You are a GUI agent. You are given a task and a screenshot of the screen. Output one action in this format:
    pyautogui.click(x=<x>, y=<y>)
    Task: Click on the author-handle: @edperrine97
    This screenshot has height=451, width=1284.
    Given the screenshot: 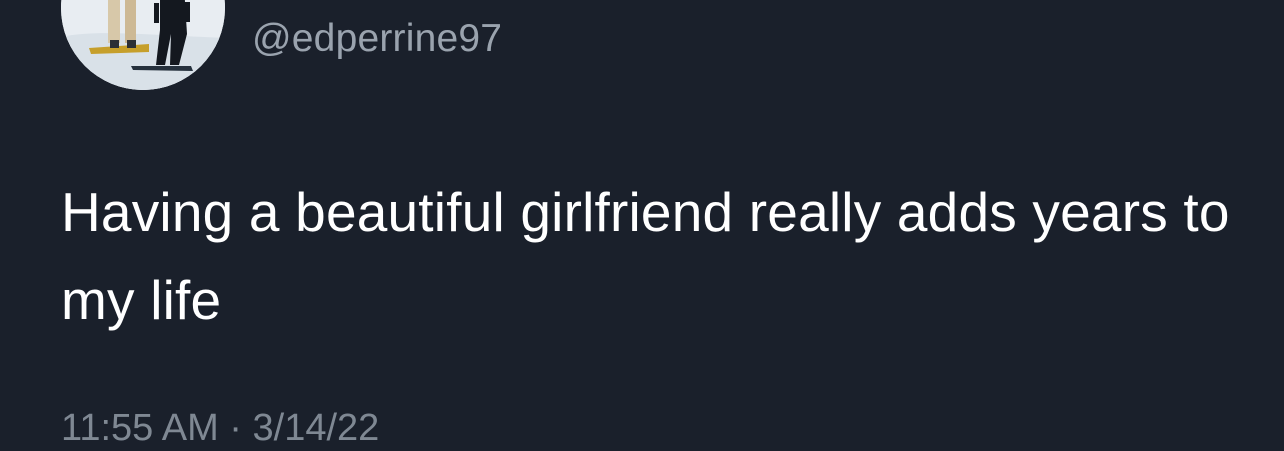 What is the action you would take?
    pyautogui.click(x=377, y=39)
    